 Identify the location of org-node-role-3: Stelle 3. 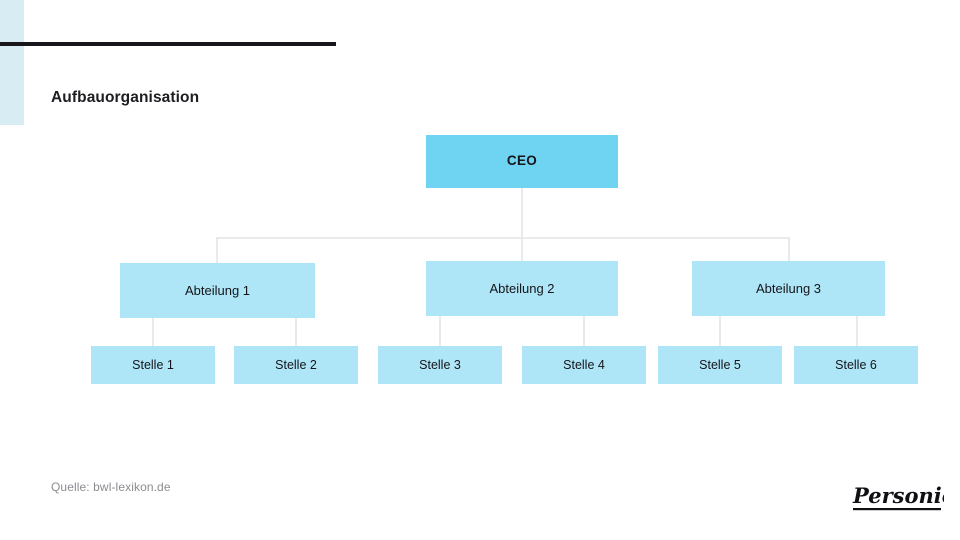
(440, 365).